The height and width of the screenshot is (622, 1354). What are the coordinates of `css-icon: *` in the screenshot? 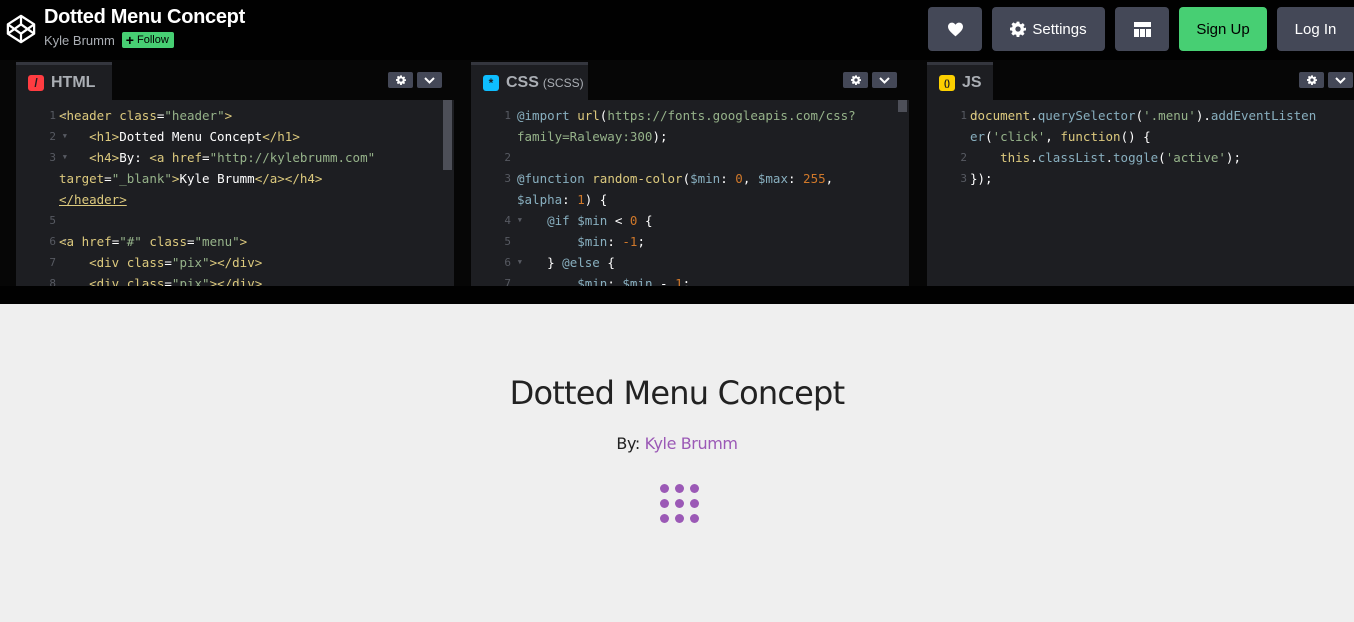 It's located at (491, 82).